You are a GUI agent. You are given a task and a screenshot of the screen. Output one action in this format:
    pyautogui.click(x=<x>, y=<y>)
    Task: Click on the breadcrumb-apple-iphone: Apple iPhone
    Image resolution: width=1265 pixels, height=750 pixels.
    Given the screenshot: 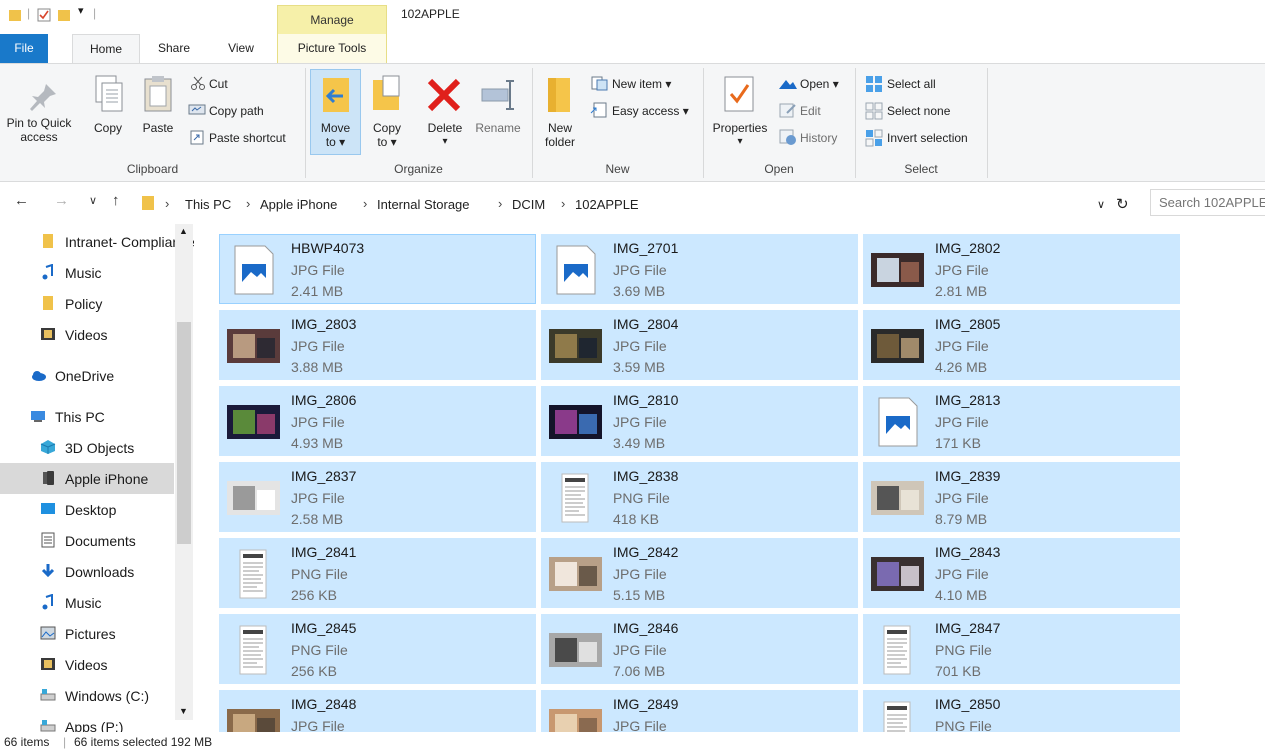 What is the action you would take?
    pyautogui.click(x=298, y=204)
    